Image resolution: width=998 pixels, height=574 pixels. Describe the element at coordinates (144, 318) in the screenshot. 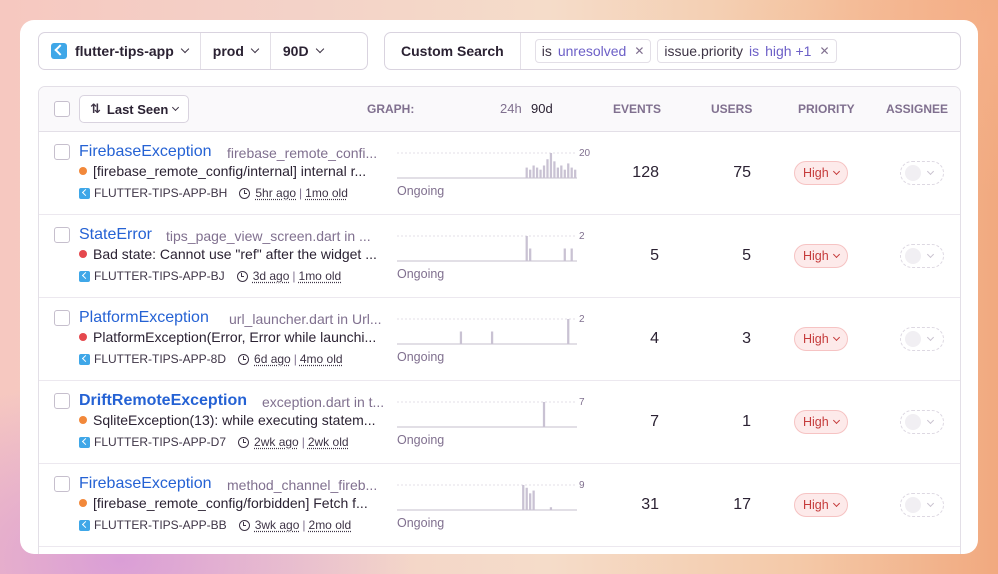

I see `issue-title: PlatformException` at that location.